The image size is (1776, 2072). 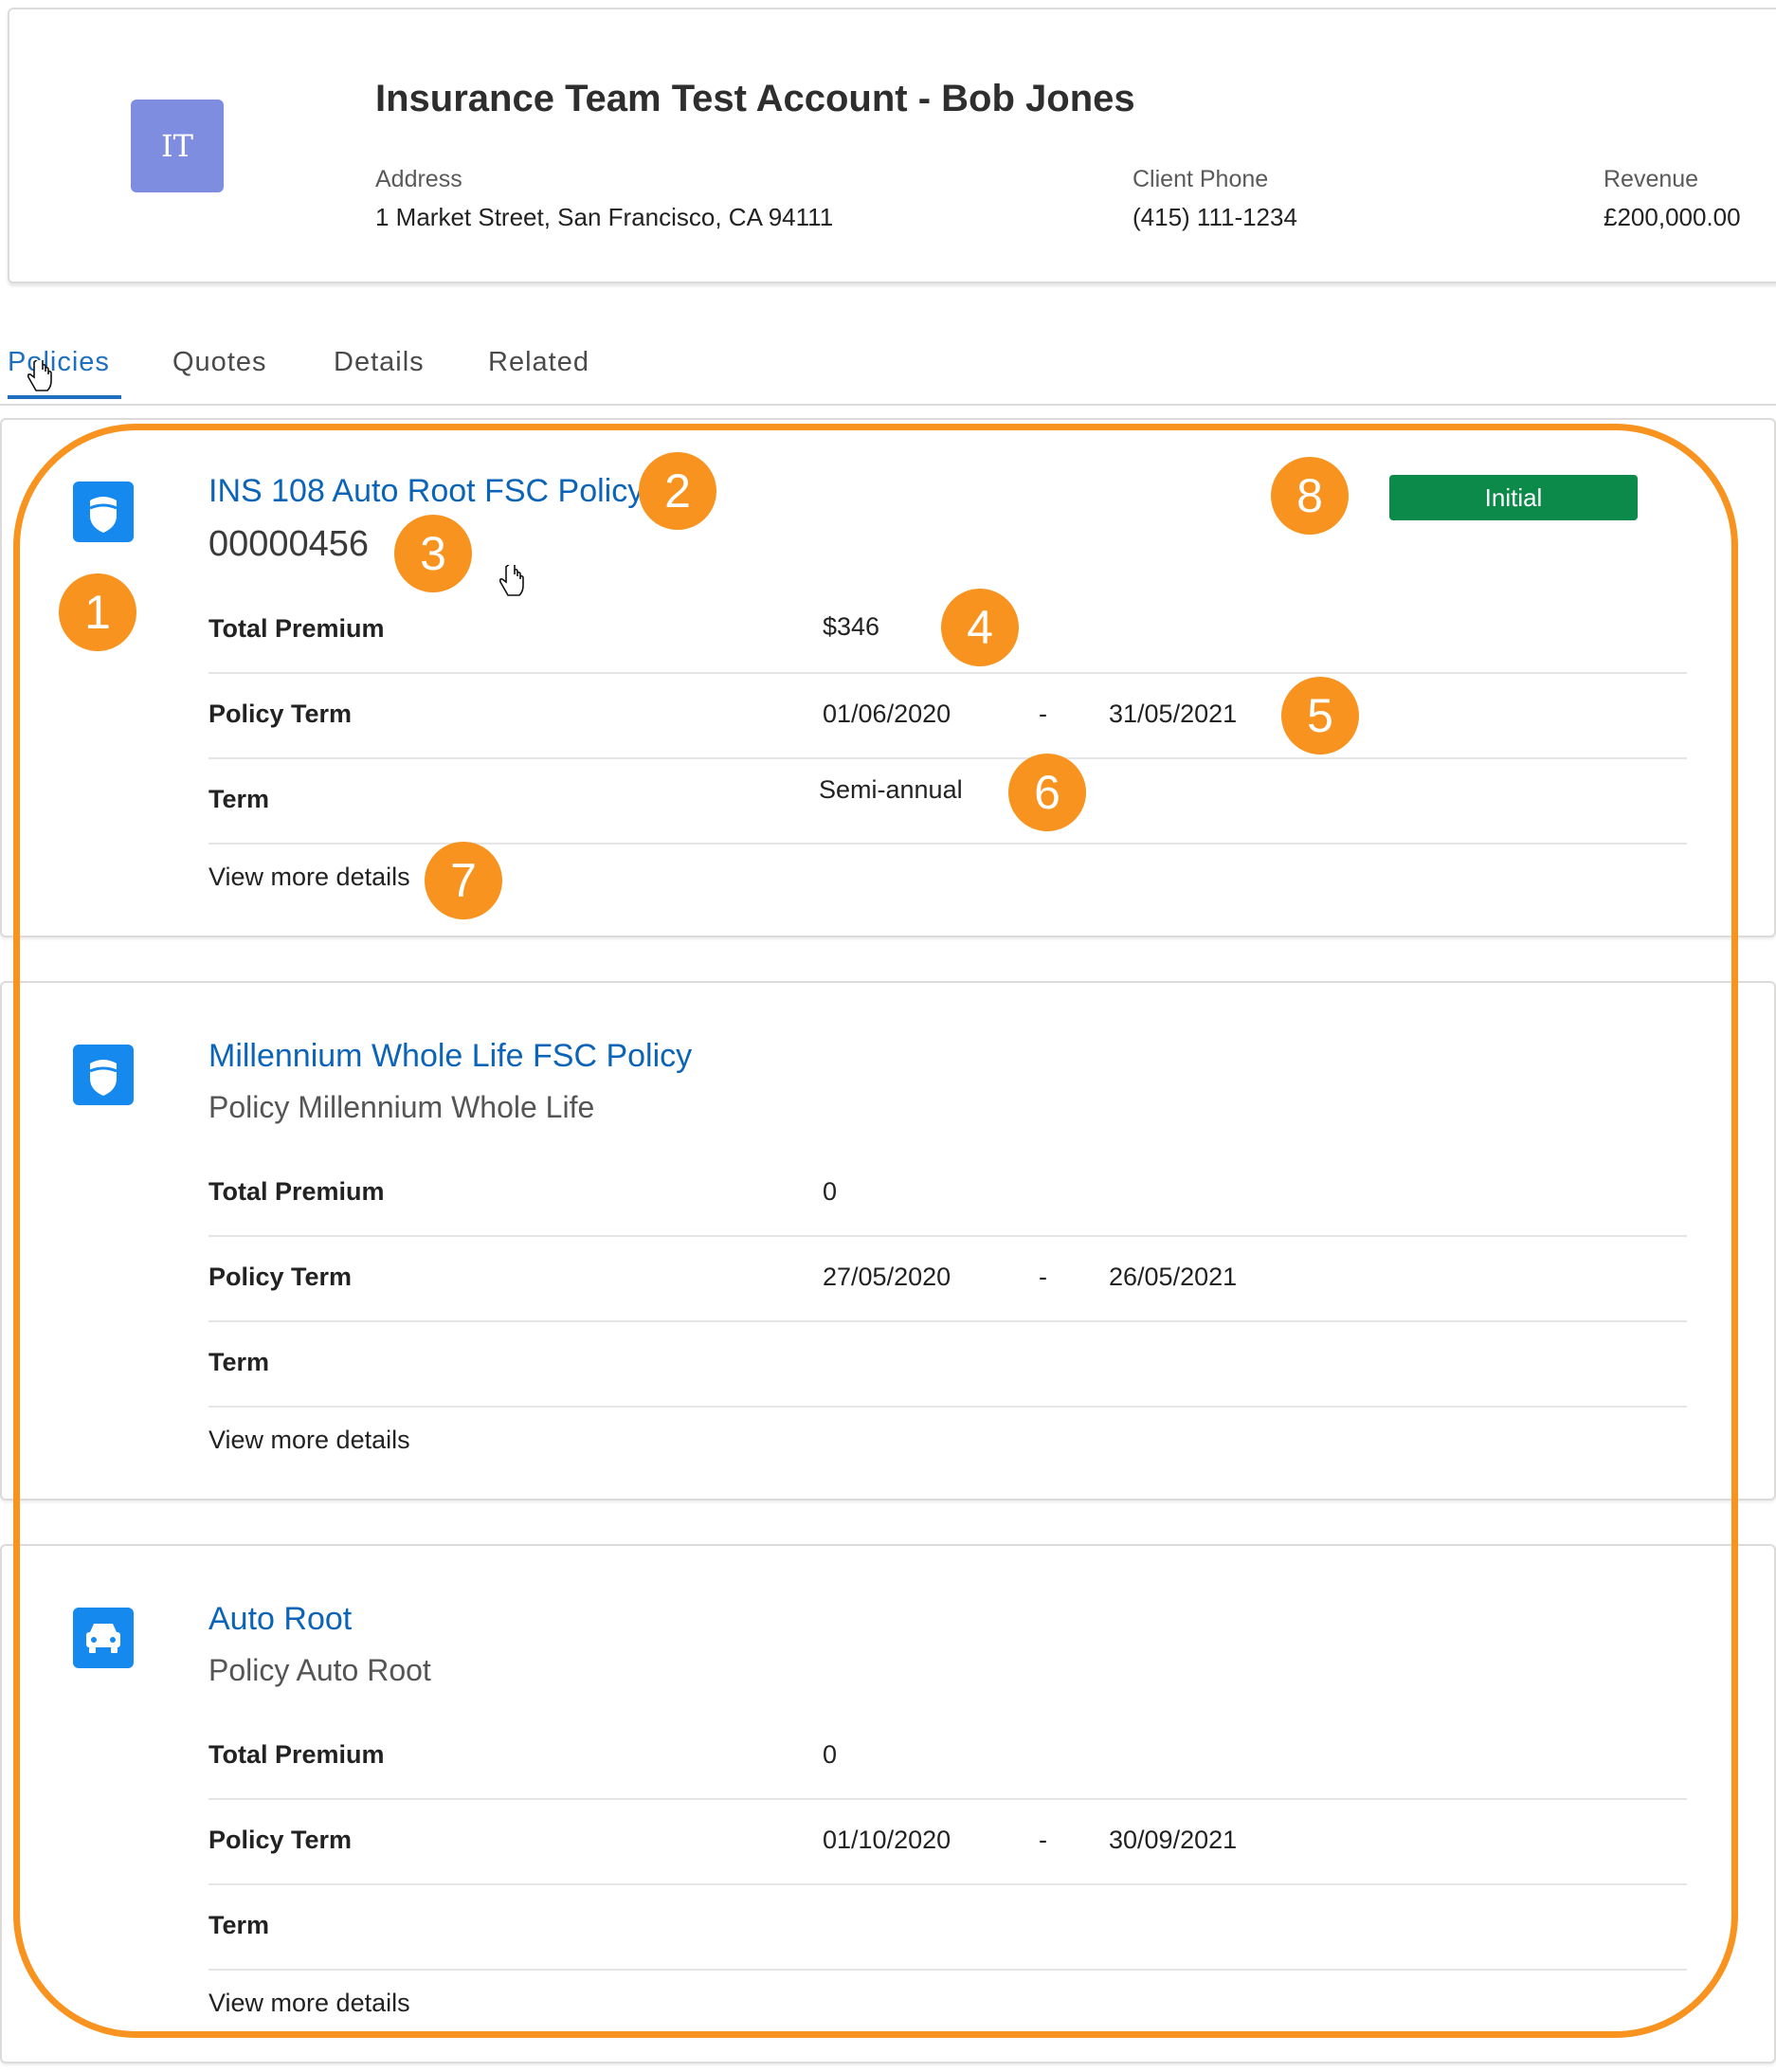 What do you see at coordinates (1672, 217) in the screenshot?
I see `revenue-value: £200,000.00` at bounding box center [1672, 217].